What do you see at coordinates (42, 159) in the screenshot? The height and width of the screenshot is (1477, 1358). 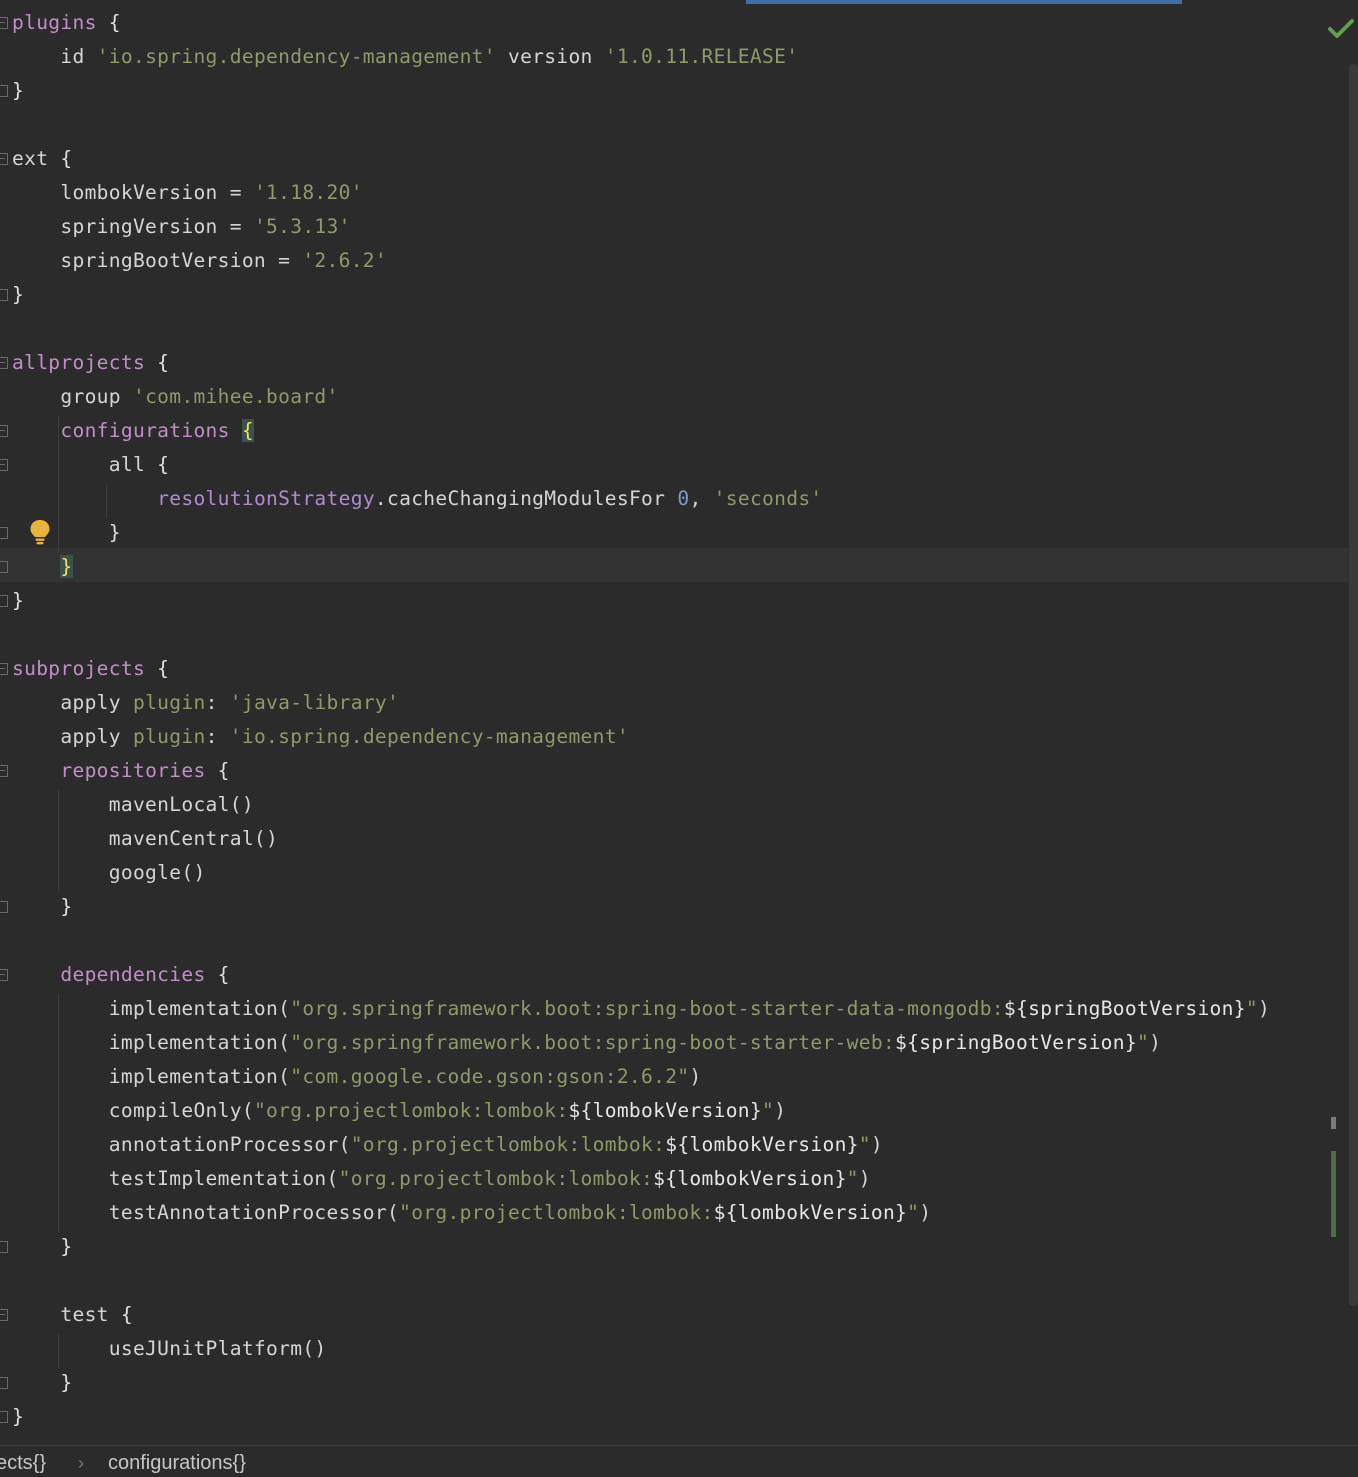 I see `code-line: ext {` at bounding box center [42, 159].